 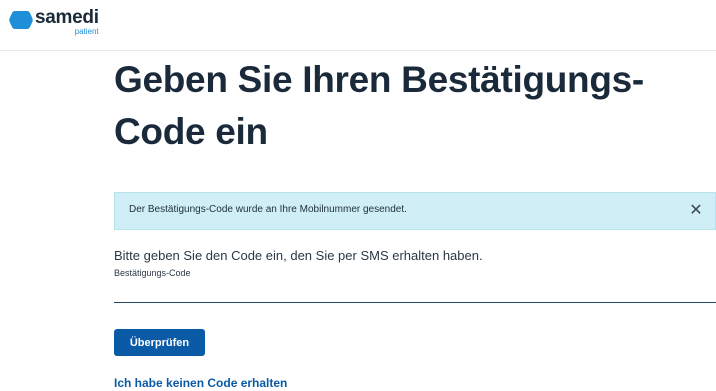 I want to click on samedi-logo: samedi patient, so click(x=54, y=21).